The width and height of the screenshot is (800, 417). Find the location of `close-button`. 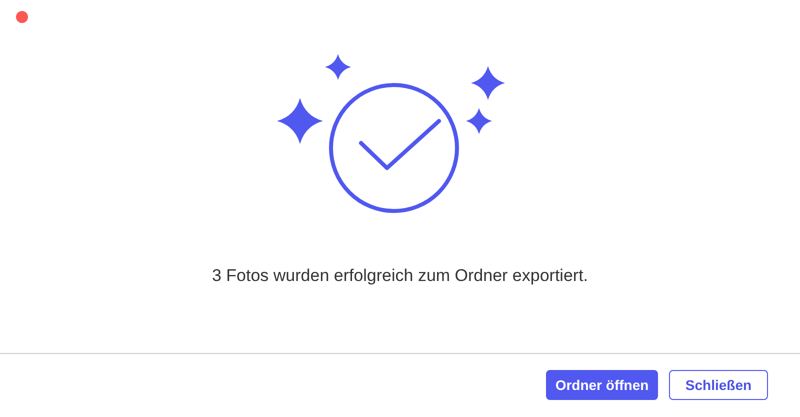

close-button is located at coordinates (22, 17).